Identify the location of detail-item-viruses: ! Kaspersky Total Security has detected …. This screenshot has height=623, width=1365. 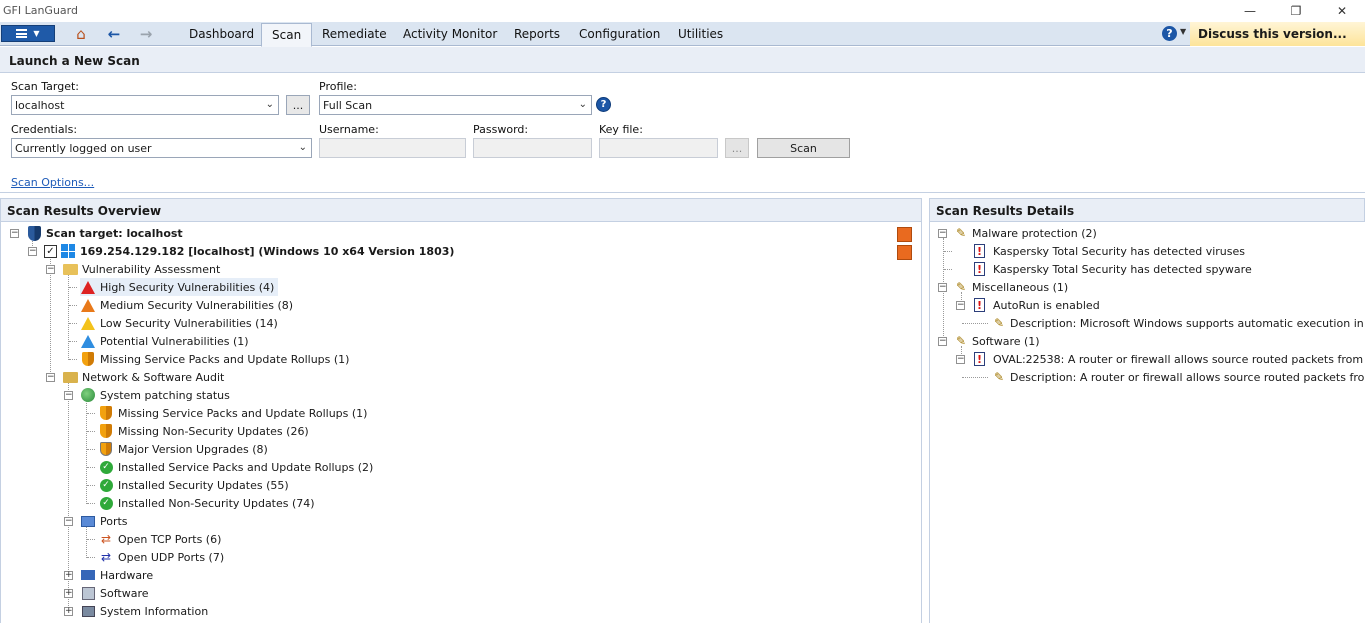
(1109, 251).